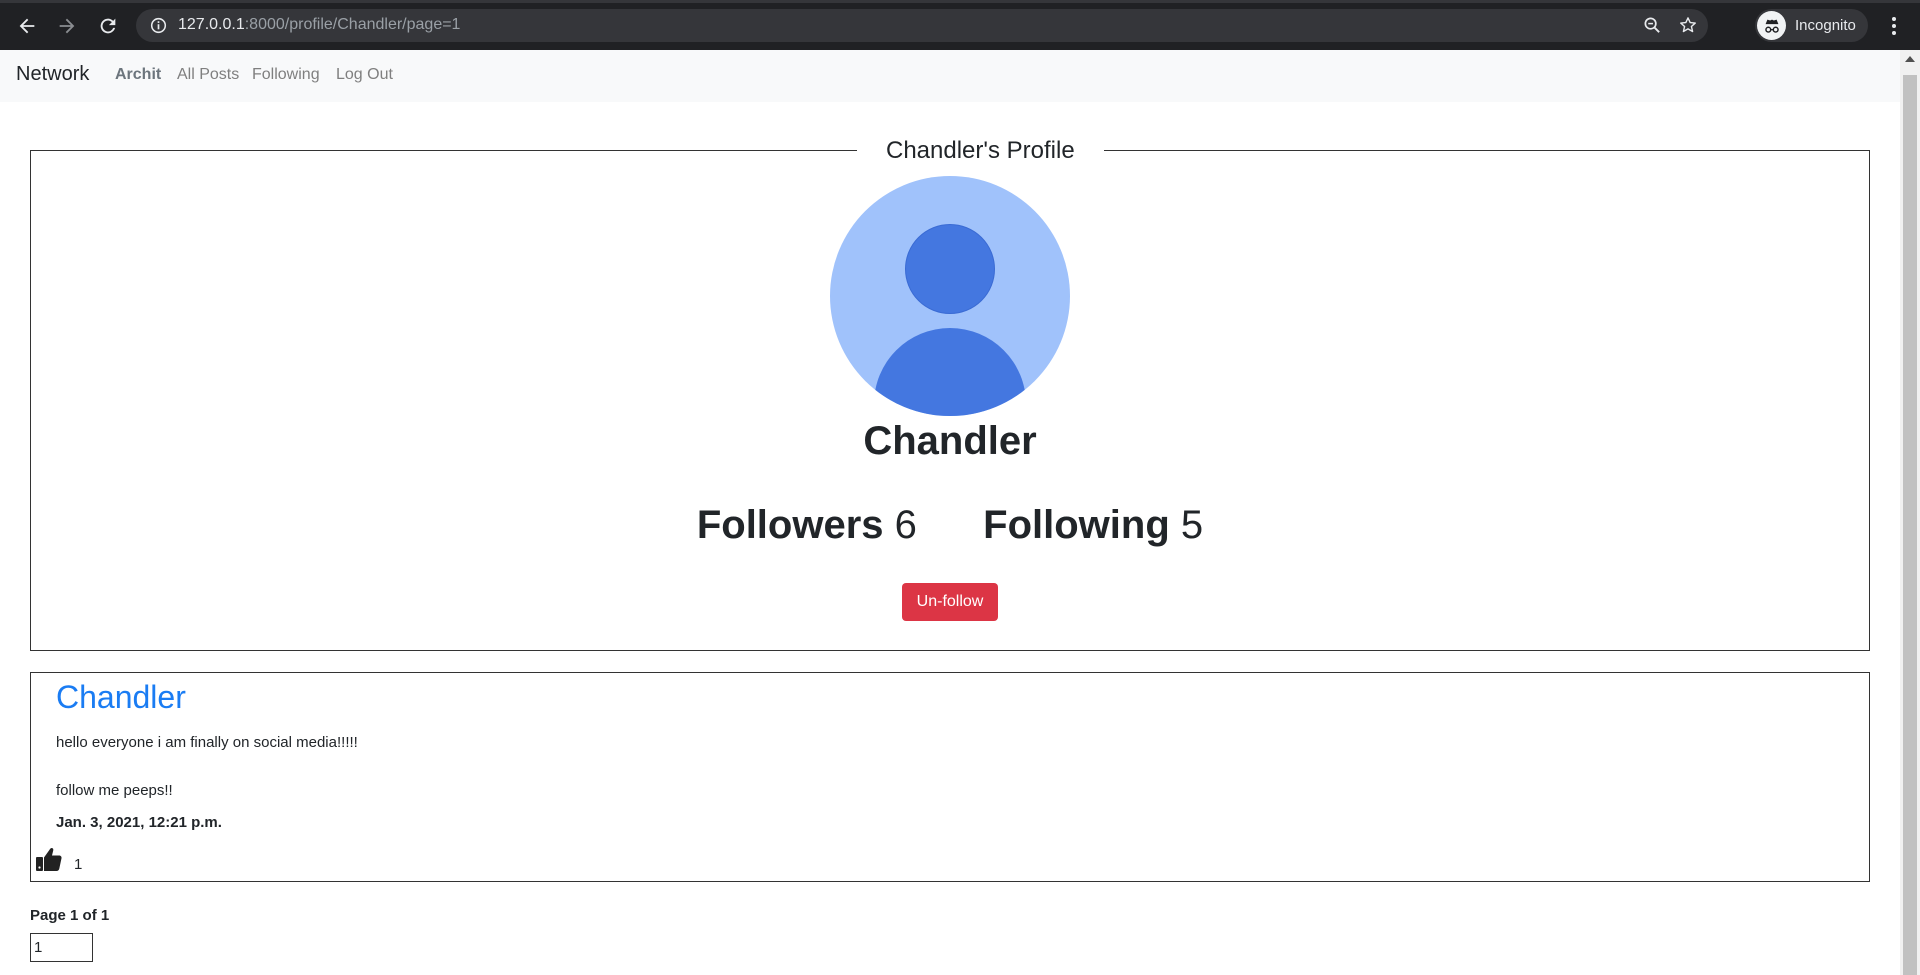 This screenshot has width=1920, height=975. I want to click on avatar-head, so click(950, 269).